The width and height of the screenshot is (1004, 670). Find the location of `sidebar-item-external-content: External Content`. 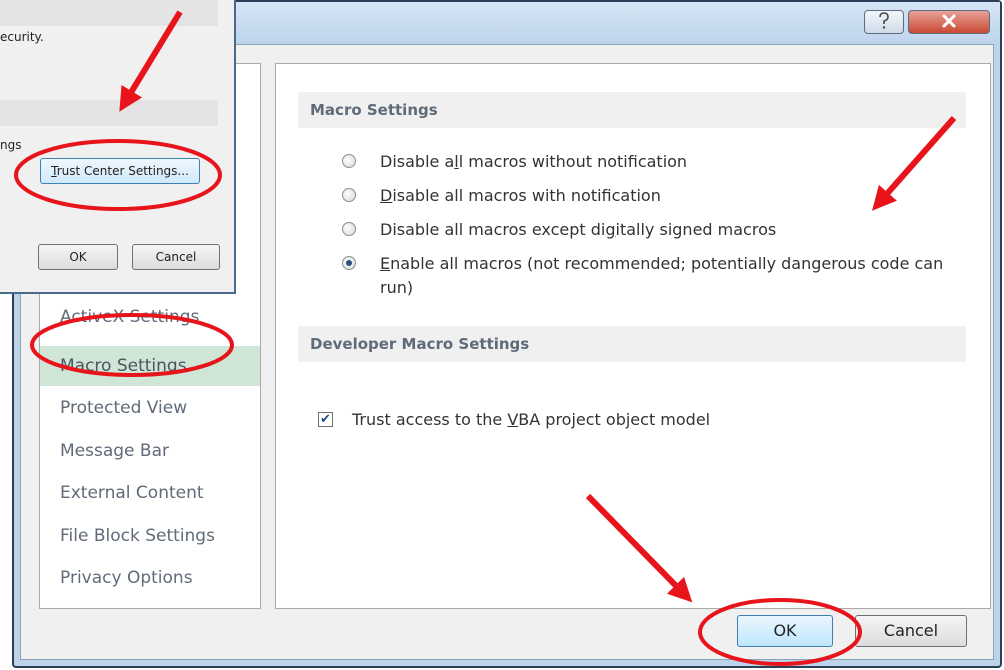

sidebar-item-external-content: External Content is located at coordinates (150, 493).